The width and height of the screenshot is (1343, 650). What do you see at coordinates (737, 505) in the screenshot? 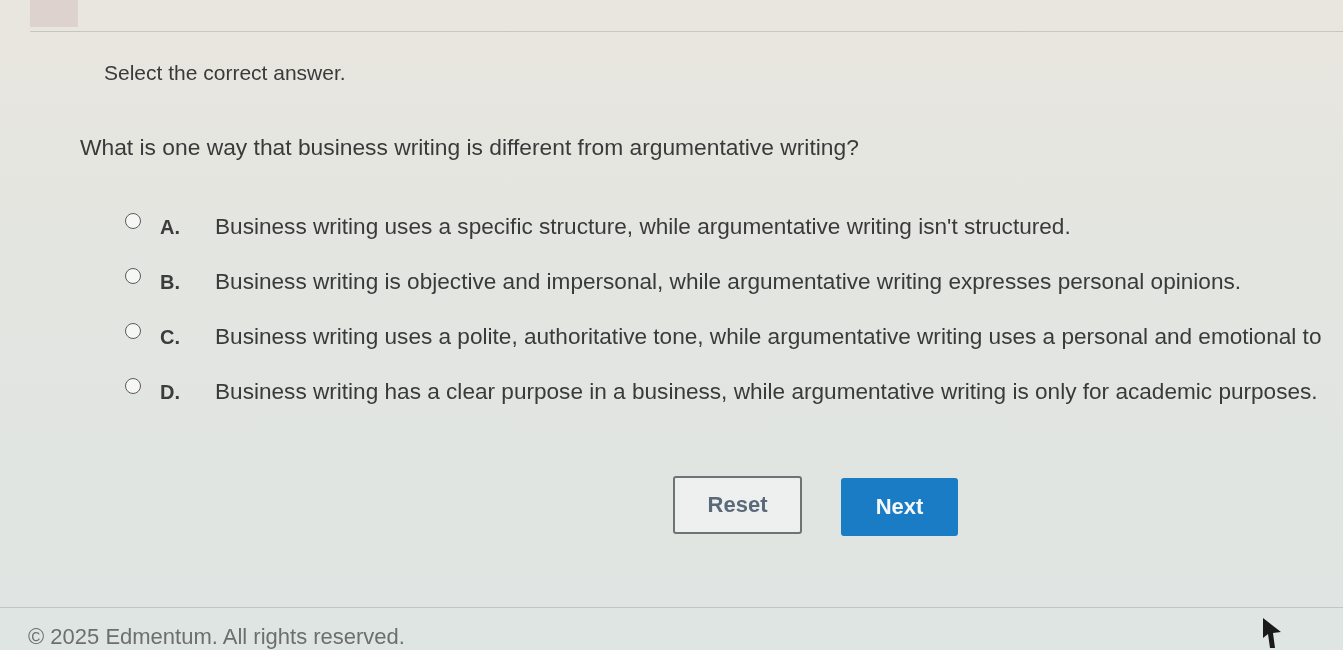
I see `reset-button: Reset` at bounding box center [737, 505].